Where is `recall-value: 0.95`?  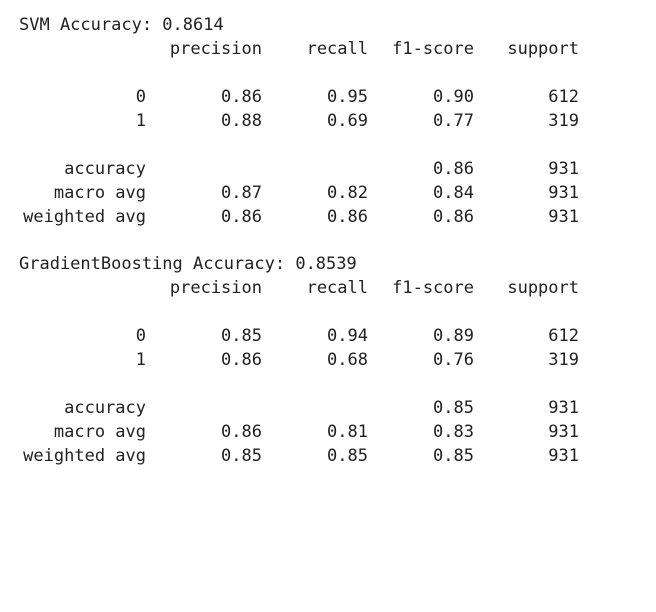 recall-value: 0.95 is located at coordinates (347, 97).